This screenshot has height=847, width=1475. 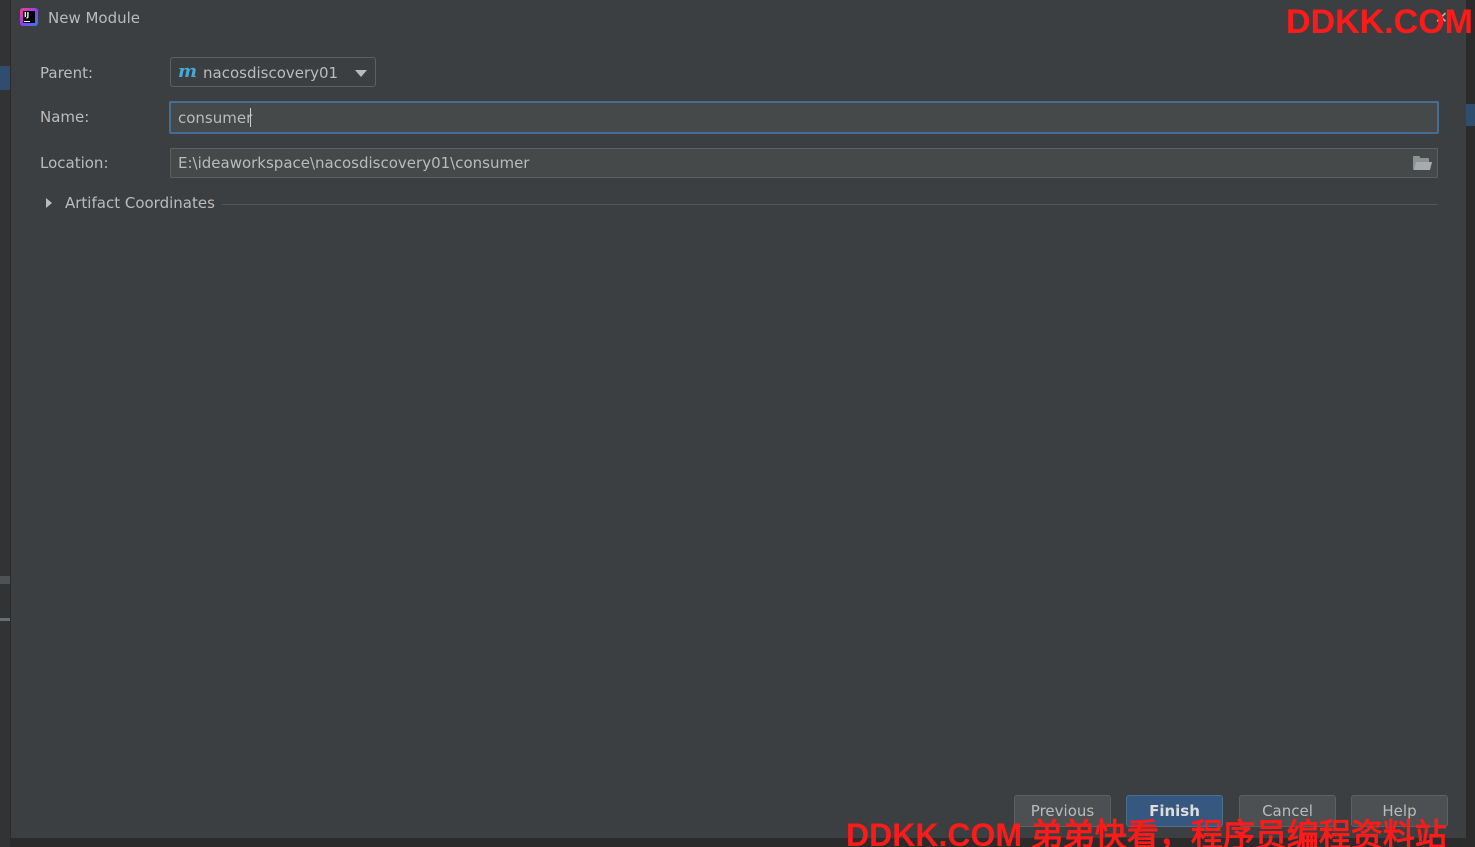 I want to click on parent-label: Parent:, so click(x=67, y=73).